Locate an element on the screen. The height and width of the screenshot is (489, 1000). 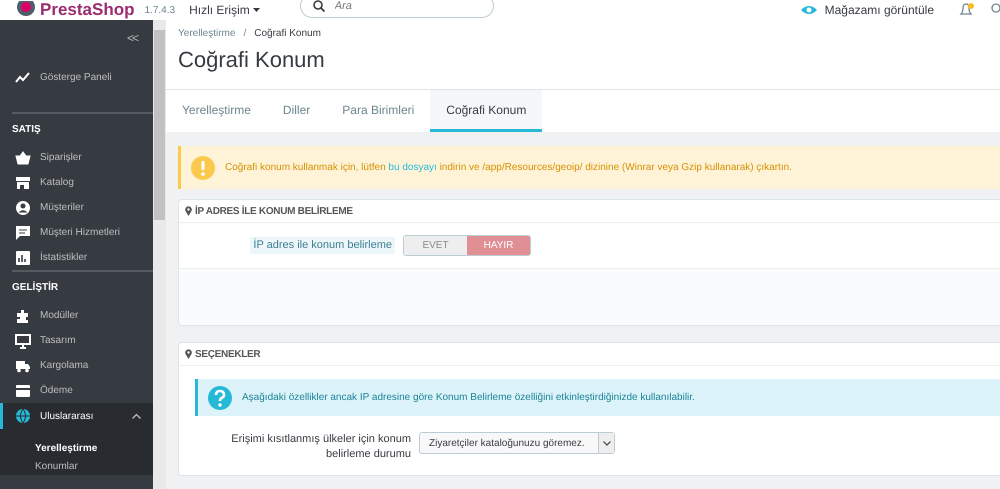
tab: Diller is located at coordinates (296, 111).